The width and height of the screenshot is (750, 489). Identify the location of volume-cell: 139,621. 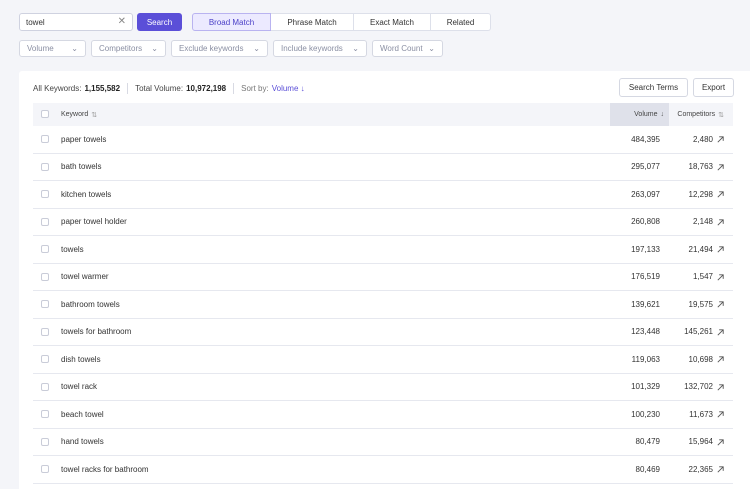
(645, 304).